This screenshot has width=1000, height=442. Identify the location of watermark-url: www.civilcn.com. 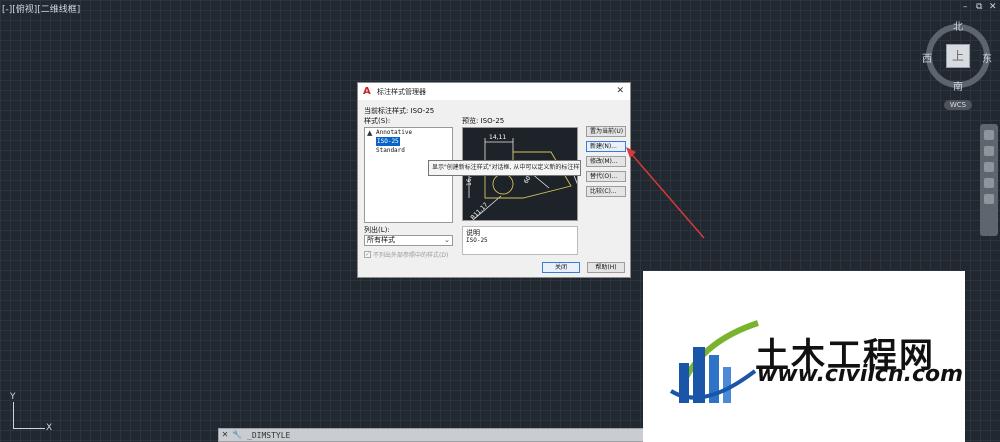
(860, 374).